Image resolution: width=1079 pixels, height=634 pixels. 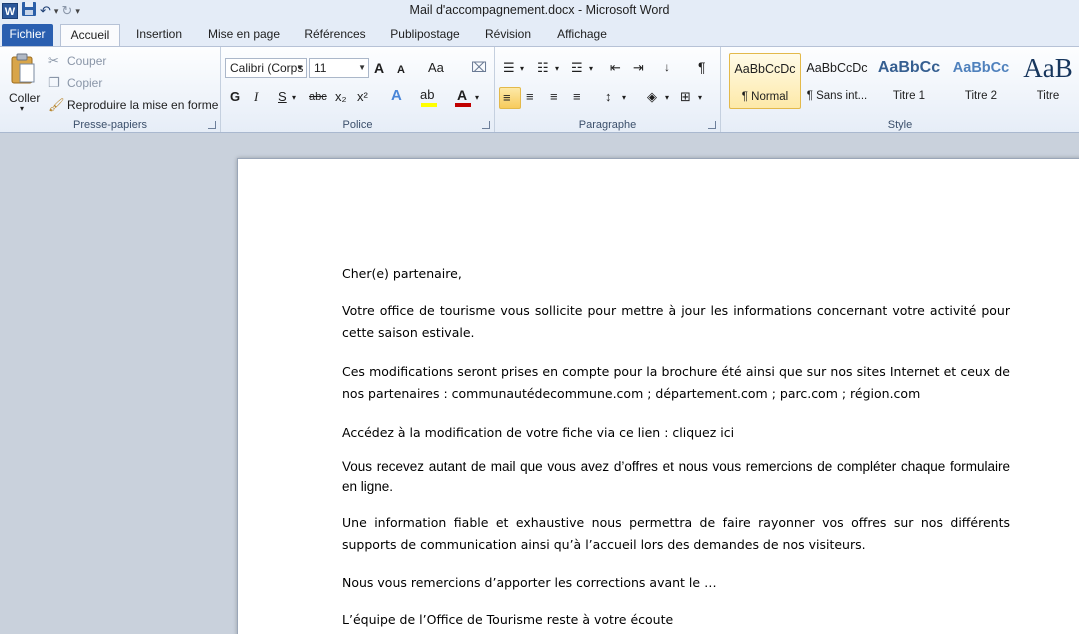 I want to click on paragraph-launcher-icon, so click(x=712, y=125).